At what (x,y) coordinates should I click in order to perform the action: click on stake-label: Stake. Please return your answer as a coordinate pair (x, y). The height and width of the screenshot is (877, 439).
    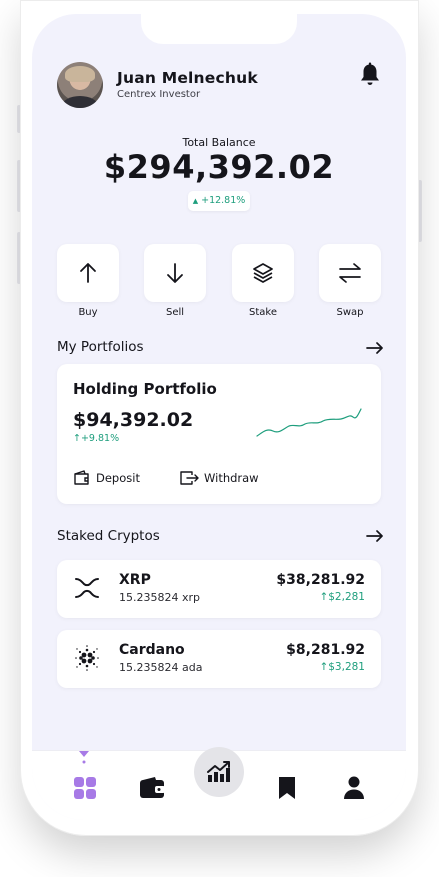
    Looking at the image, I should click on (263, 312).